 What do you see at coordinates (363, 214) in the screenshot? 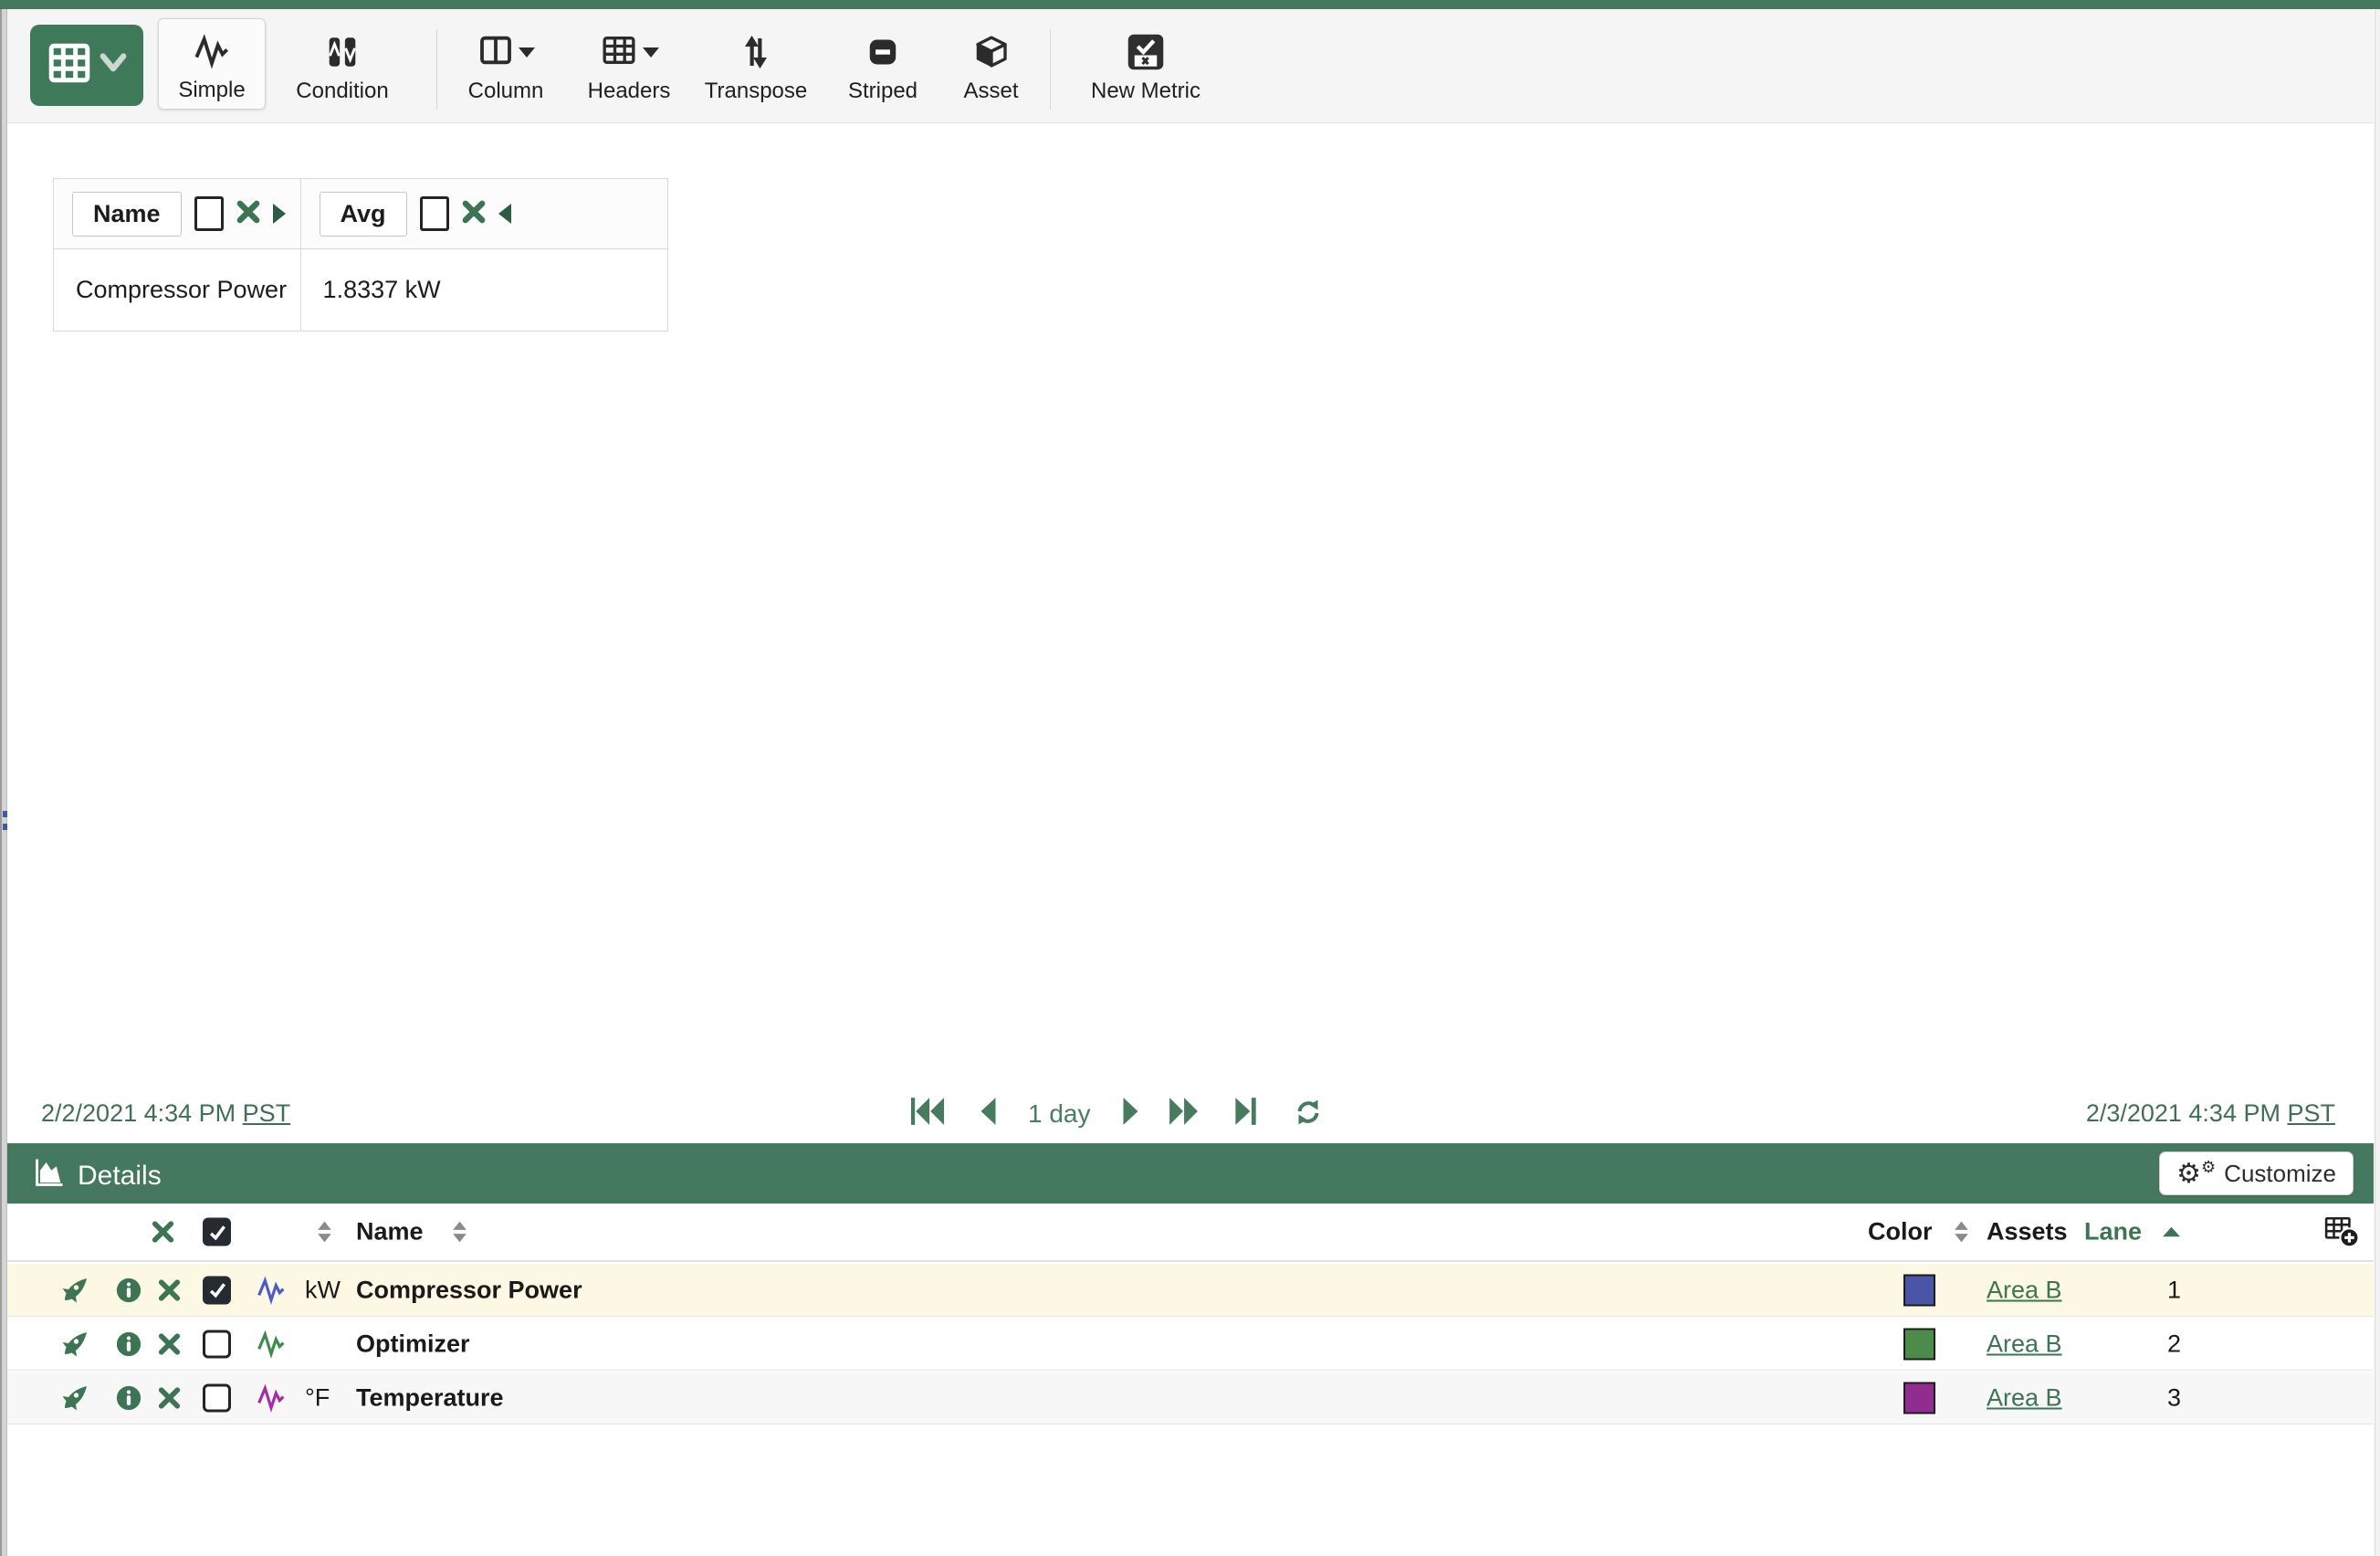
I see `avg-column-button: Avg` at bounding box center [363, 214].